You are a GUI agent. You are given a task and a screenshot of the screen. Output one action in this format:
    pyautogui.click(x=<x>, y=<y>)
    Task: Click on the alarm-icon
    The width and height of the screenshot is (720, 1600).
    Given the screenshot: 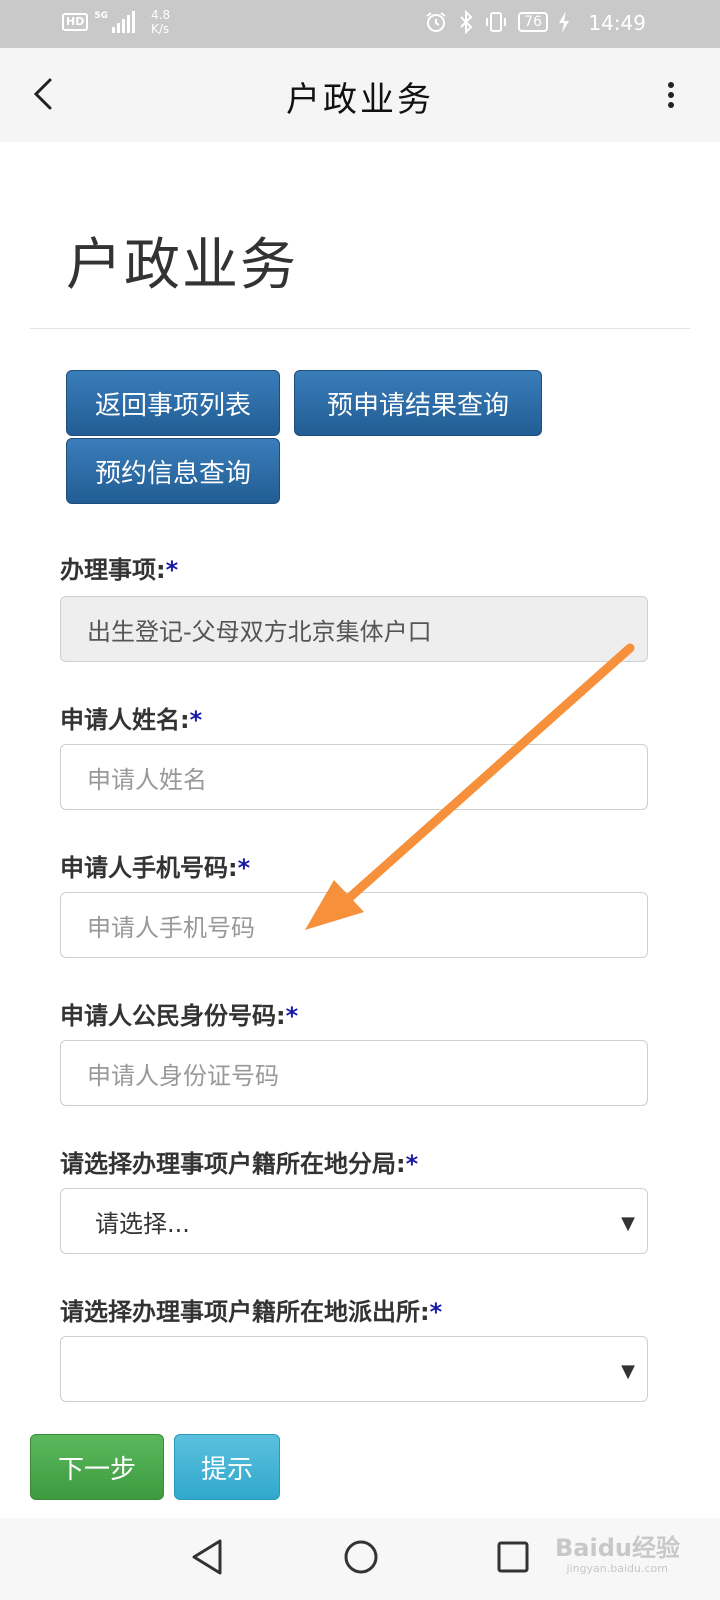 What is the action you would take?
    pyautogui.click(x=436, y=22)
    